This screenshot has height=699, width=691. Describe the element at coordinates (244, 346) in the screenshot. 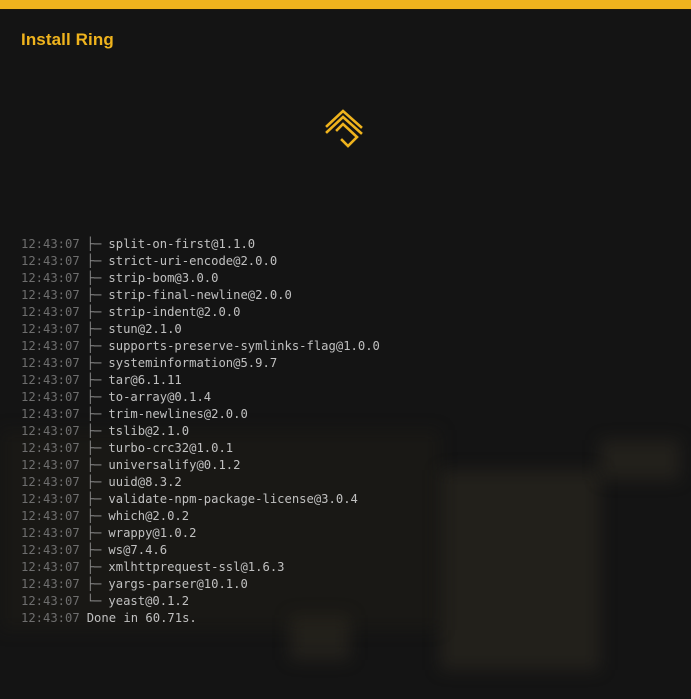

I see `log-package-name: supports-preserve-symlinks-flag@1.0.0` at that location.